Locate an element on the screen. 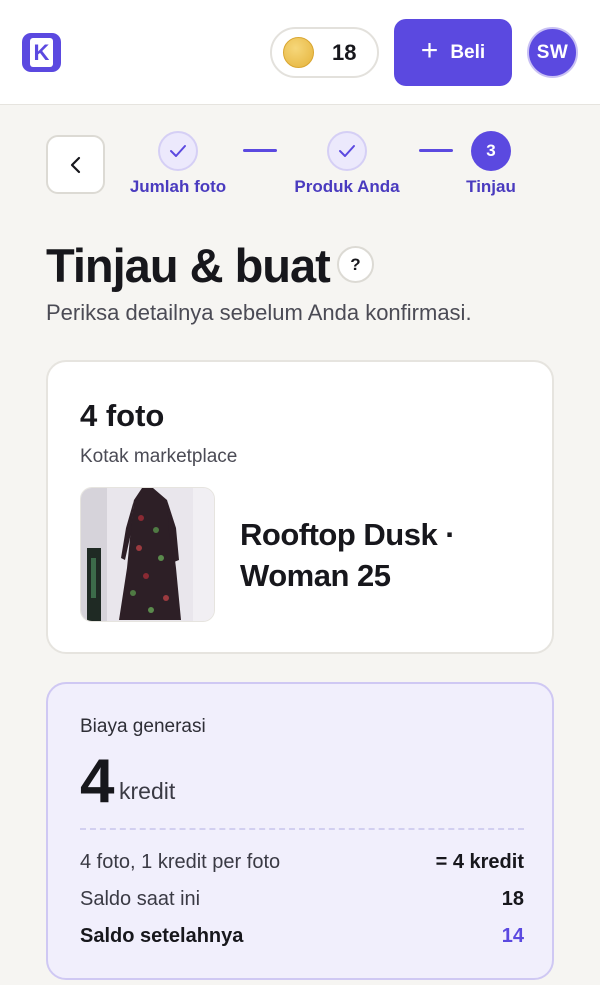 Image resolution: width=600 pixels, height=985 pixels. step-label-product: Produk Anda is located at coordinates (346, 187).